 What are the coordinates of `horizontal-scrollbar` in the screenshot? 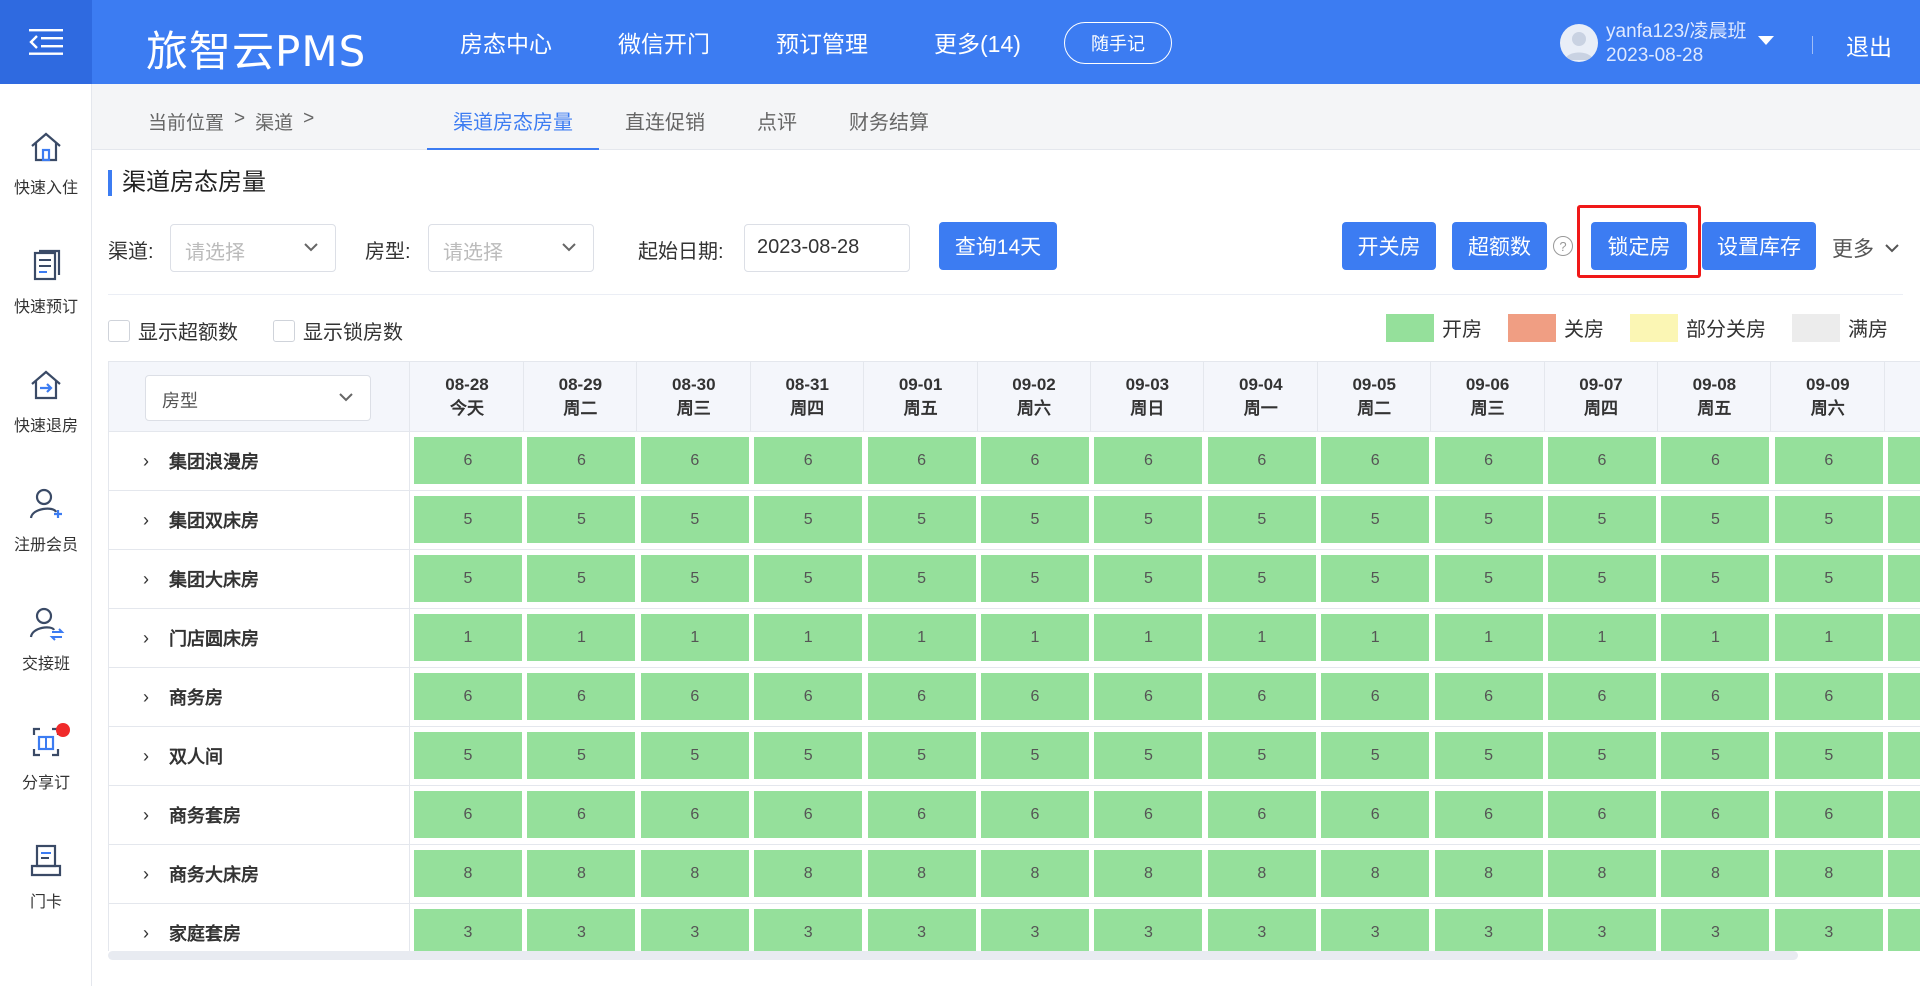 It's located at (953, 955).